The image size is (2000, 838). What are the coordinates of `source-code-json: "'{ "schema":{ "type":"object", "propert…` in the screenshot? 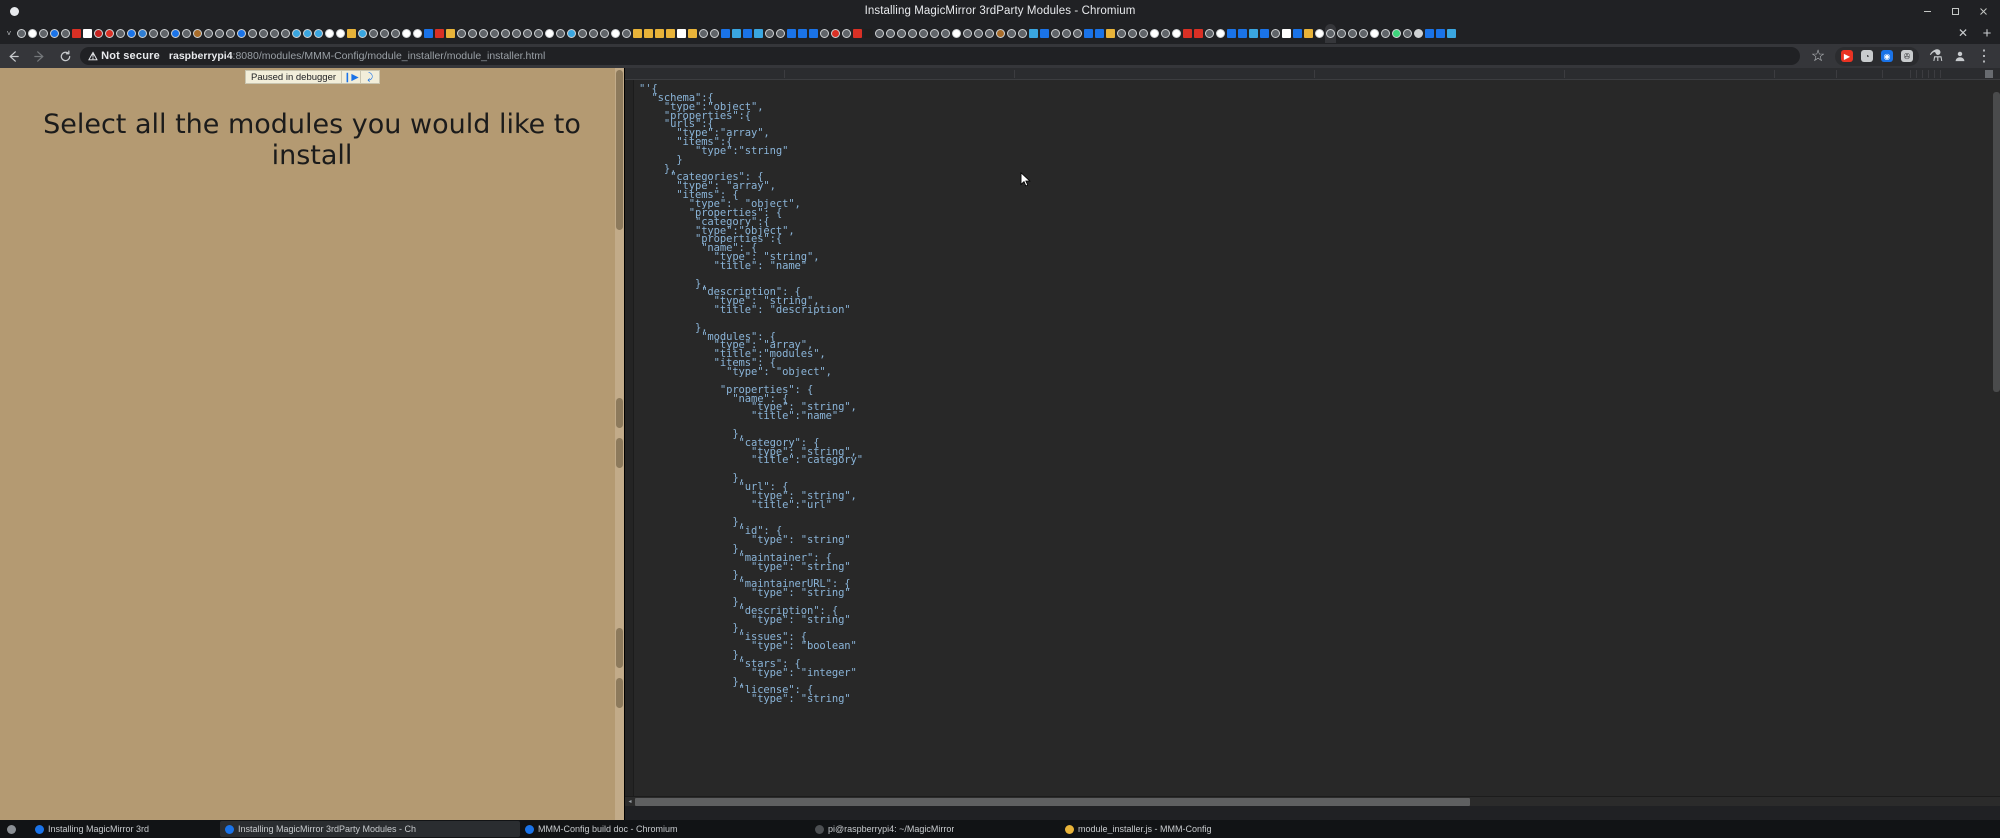 It's located at (751, 394).